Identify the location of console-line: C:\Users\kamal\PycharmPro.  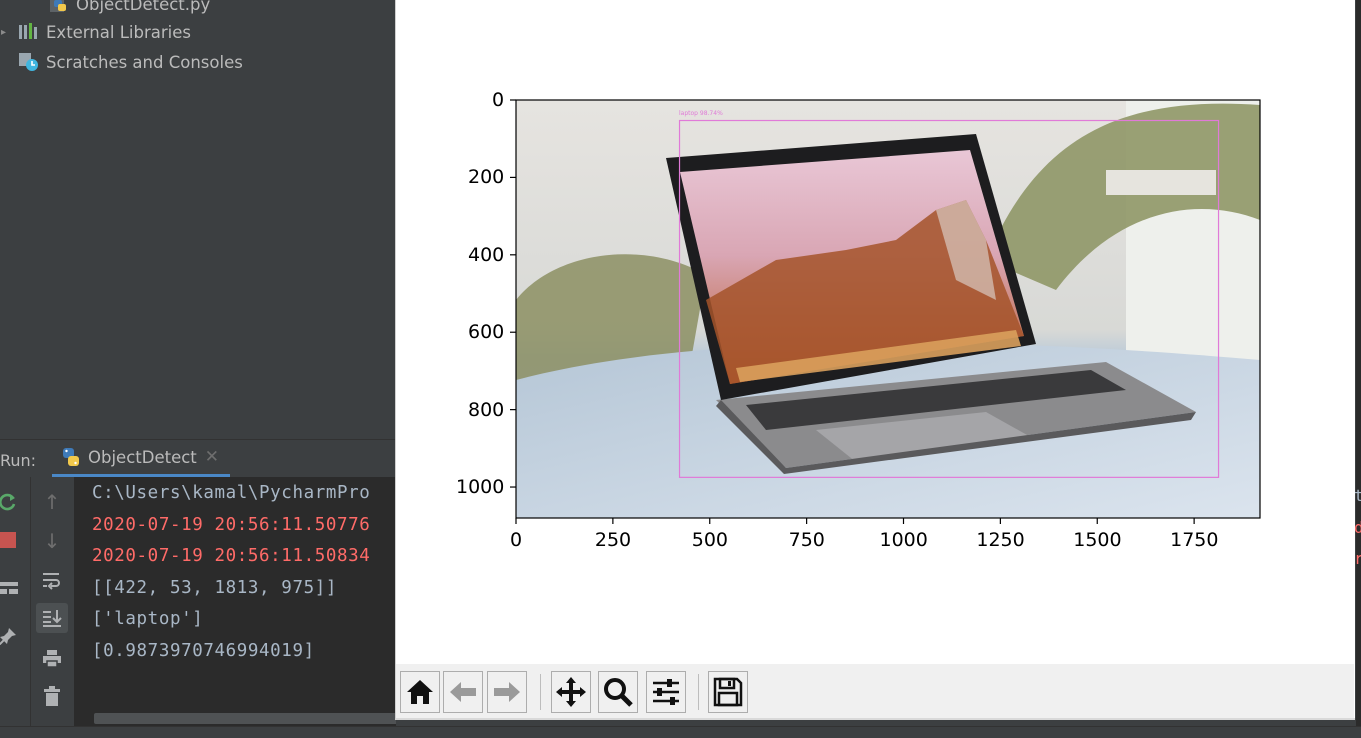
(231, 493).